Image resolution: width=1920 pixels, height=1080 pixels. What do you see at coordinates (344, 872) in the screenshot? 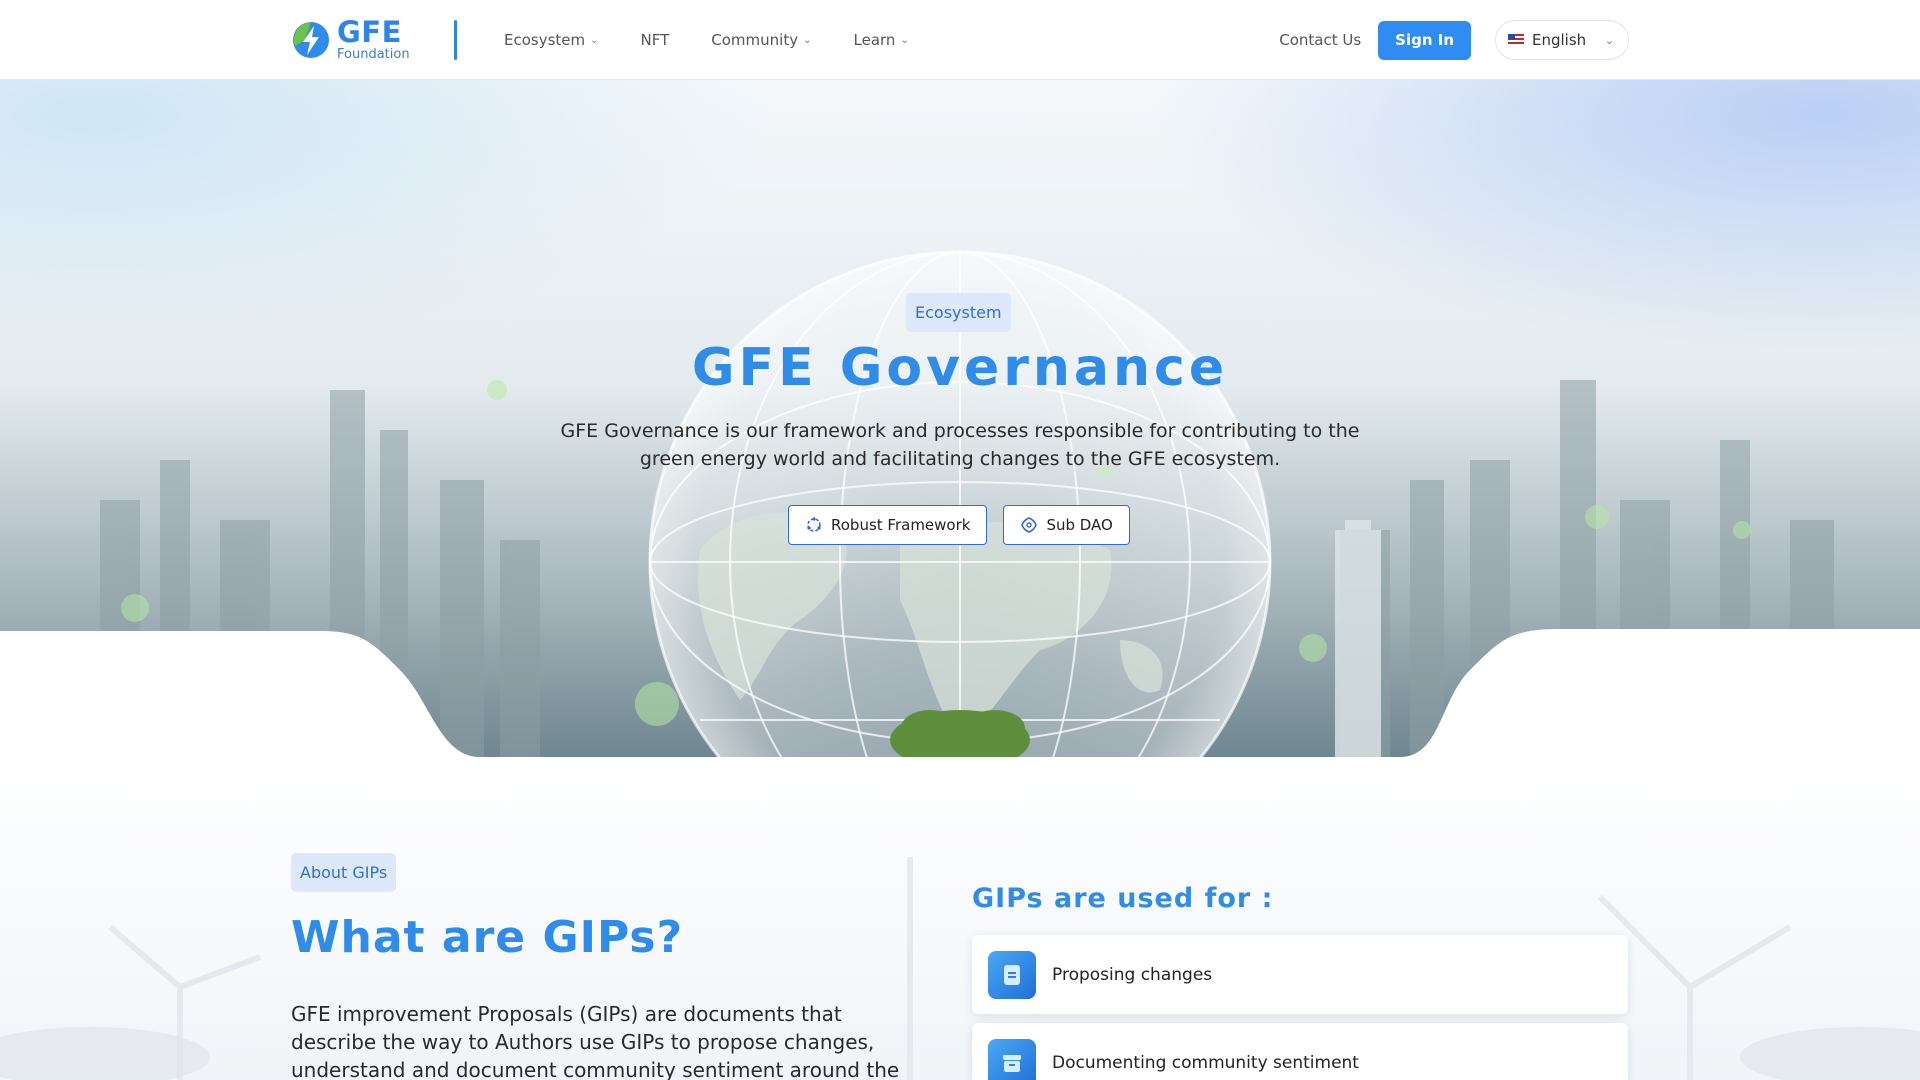
I see `about-badge: About GIPs` at bounding box center [344, 872].